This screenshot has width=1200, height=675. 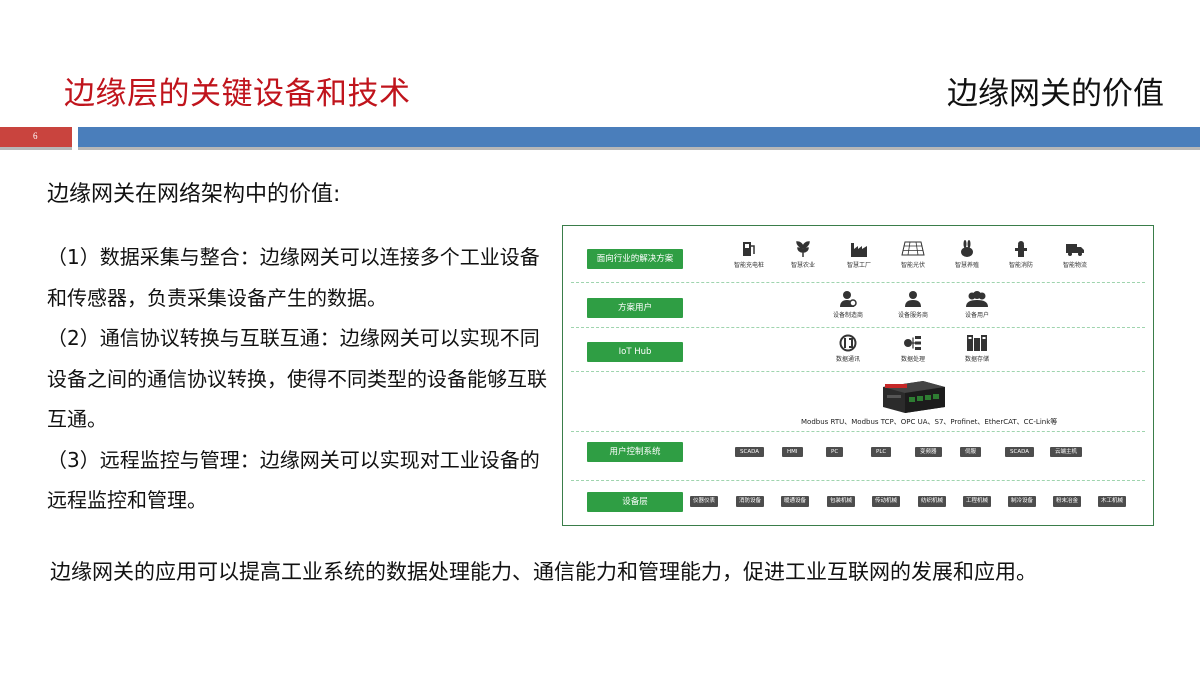 What do you see at coordinates (848, 348) in the screenshot?
I see `data-communication-icon: 数据通讯` at bounding box center [848, 348].